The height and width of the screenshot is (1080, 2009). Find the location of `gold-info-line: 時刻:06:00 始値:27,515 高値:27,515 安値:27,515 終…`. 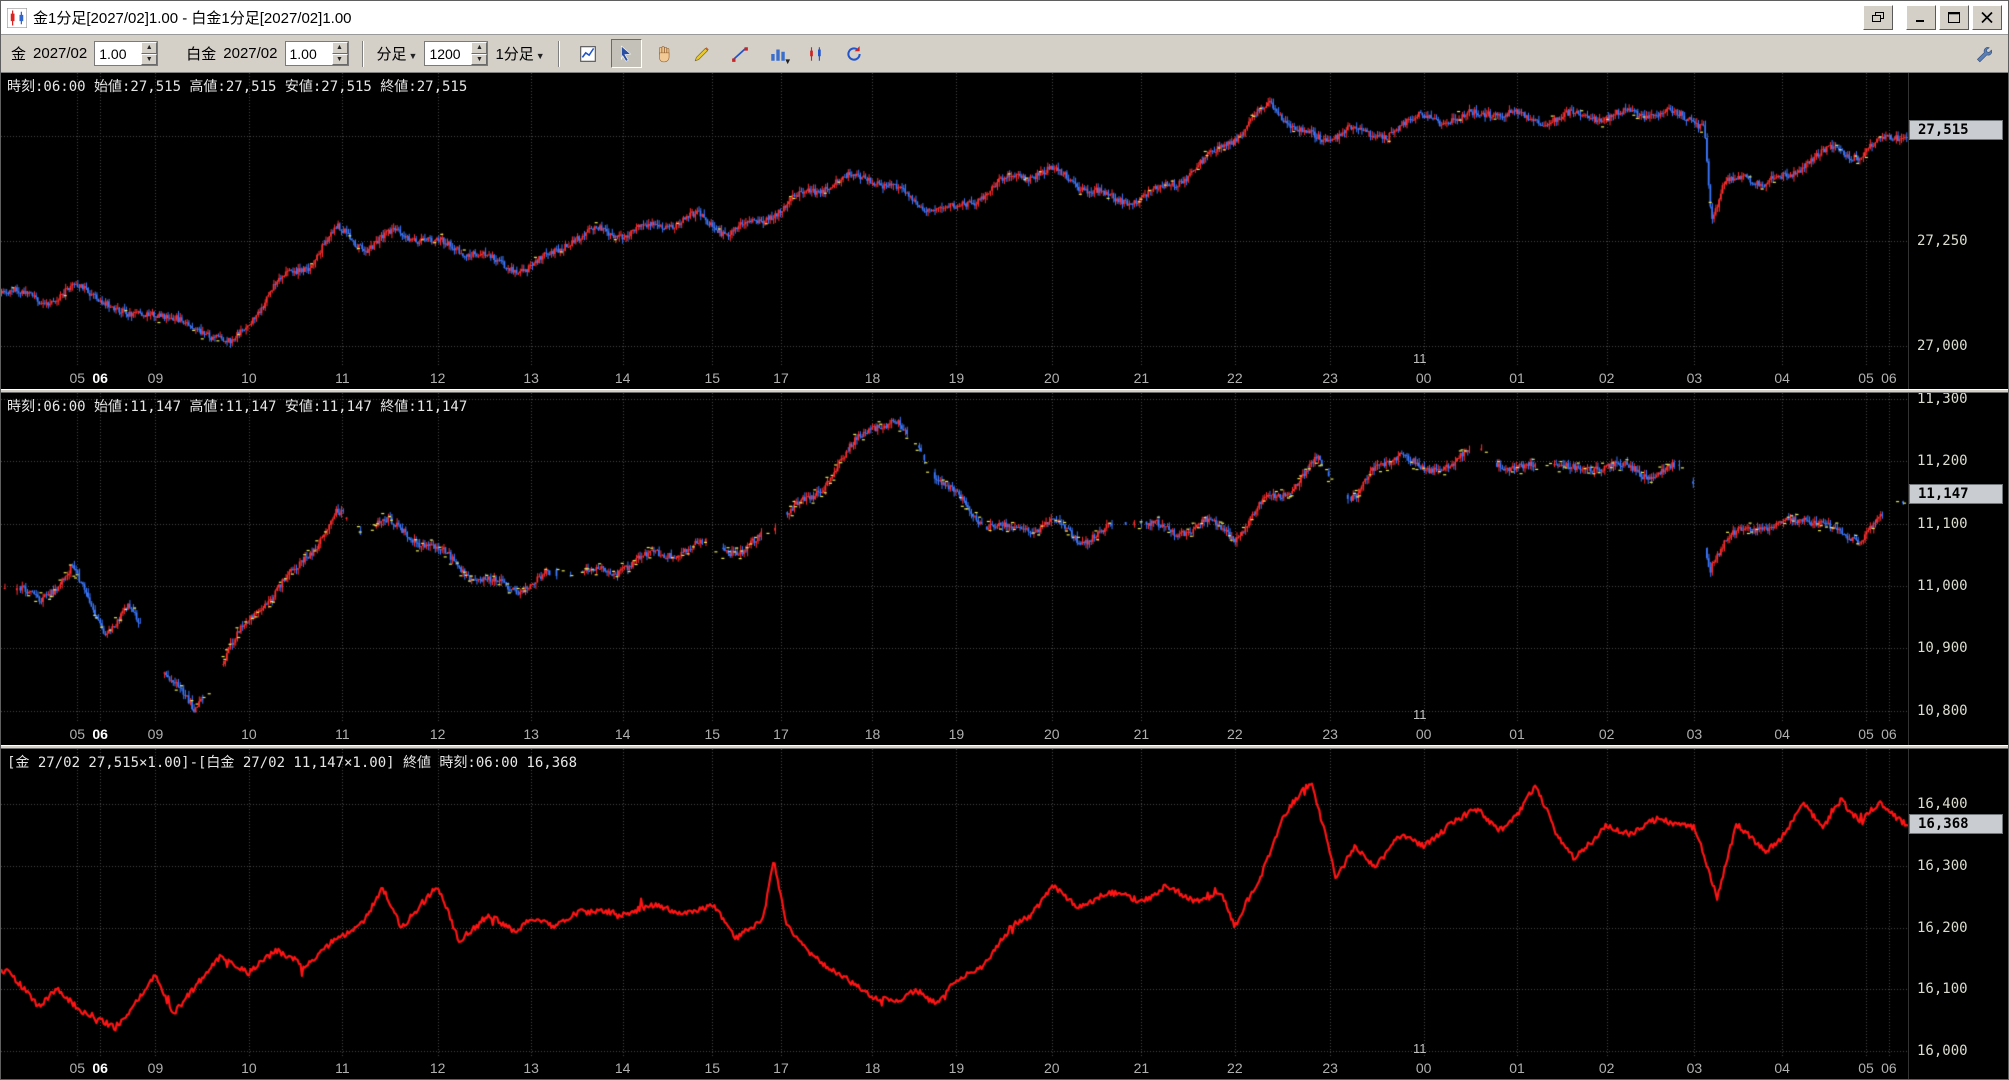

gold-info-line: 時刻:06:00 始値:27,515 高値:27,515 安値:27,515 終… is located at coordinates (237, 87).